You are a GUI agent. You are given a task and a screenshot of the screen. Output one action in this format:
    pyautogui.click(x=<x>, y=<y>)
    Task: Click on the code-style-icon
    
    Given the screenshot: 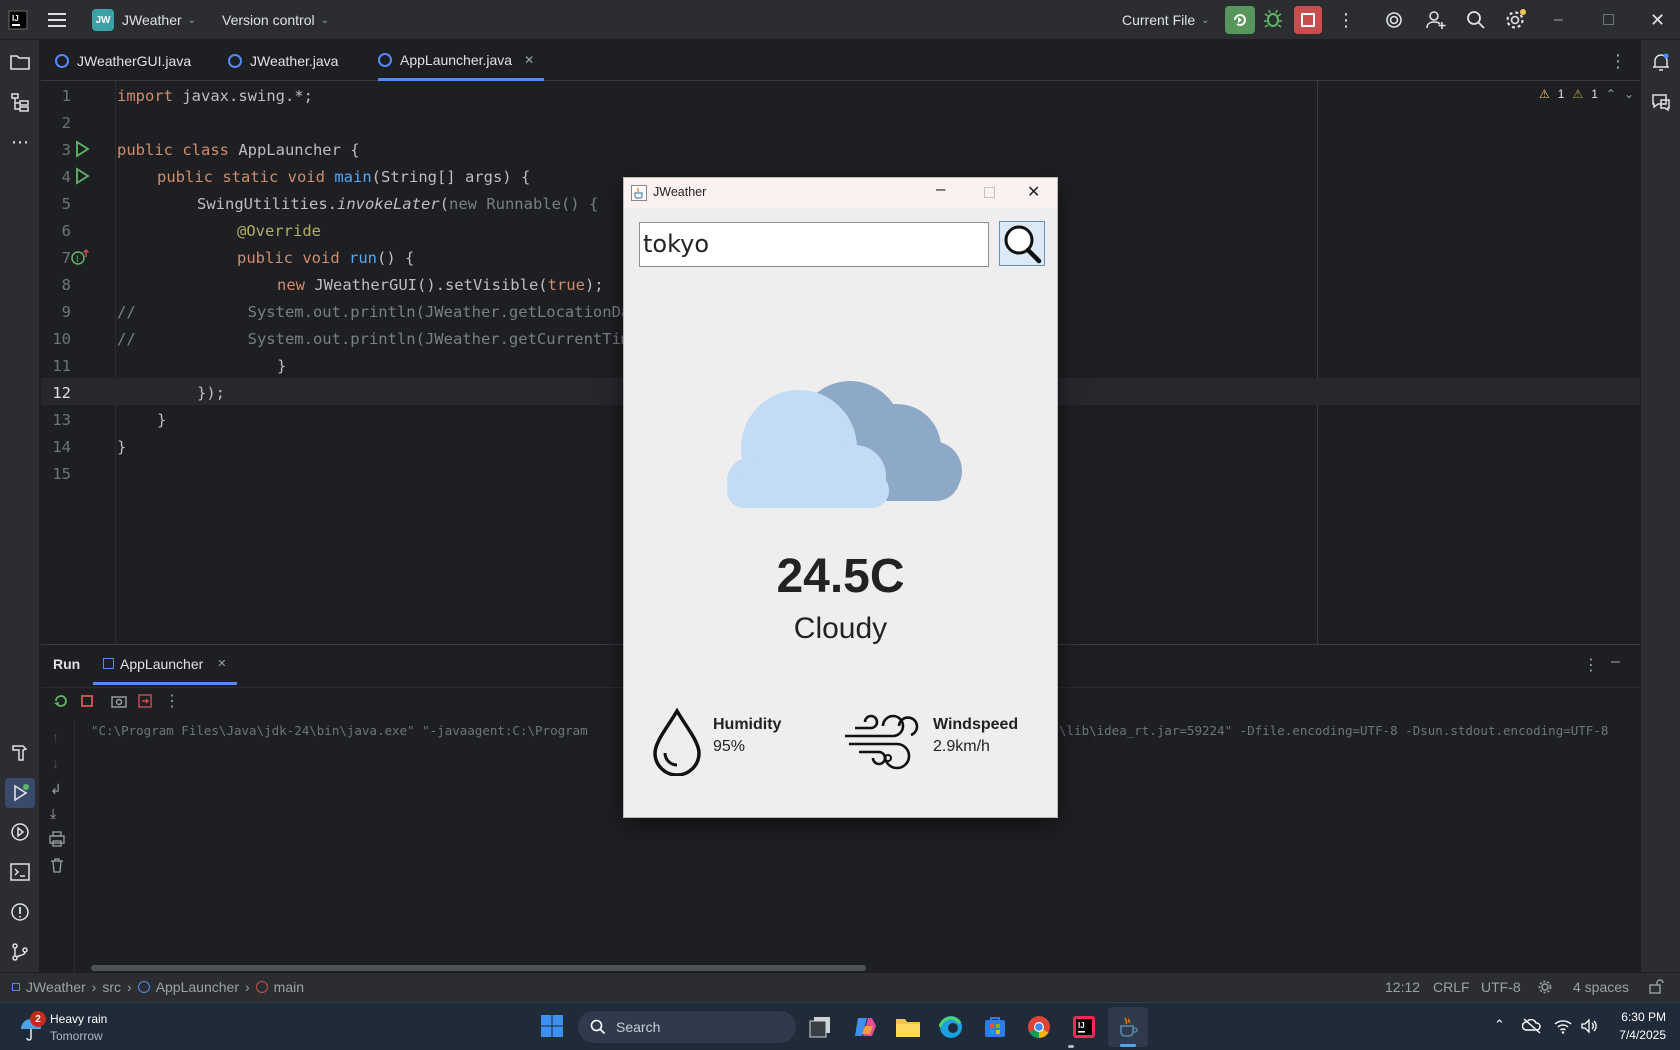 What is the action you would take?
    pyautogui.click(x=1545, y=988)
    